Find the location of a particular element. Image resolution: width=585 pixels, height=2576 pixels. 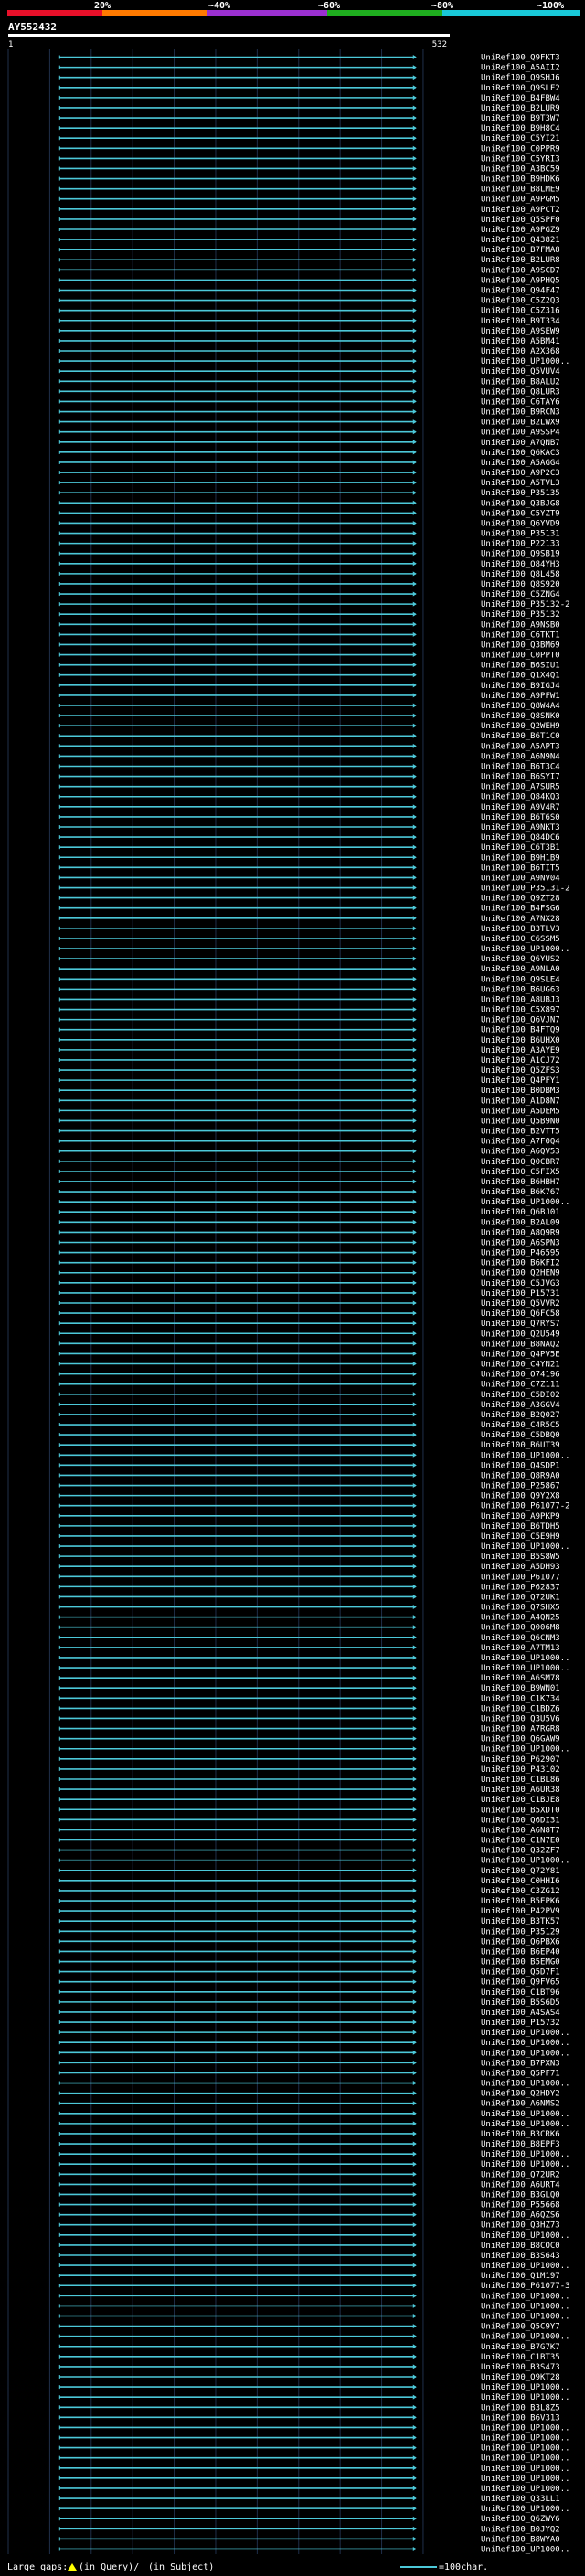

hit-label: UniRef100_Q3HZ73 is located at coordinates (520, 2226).